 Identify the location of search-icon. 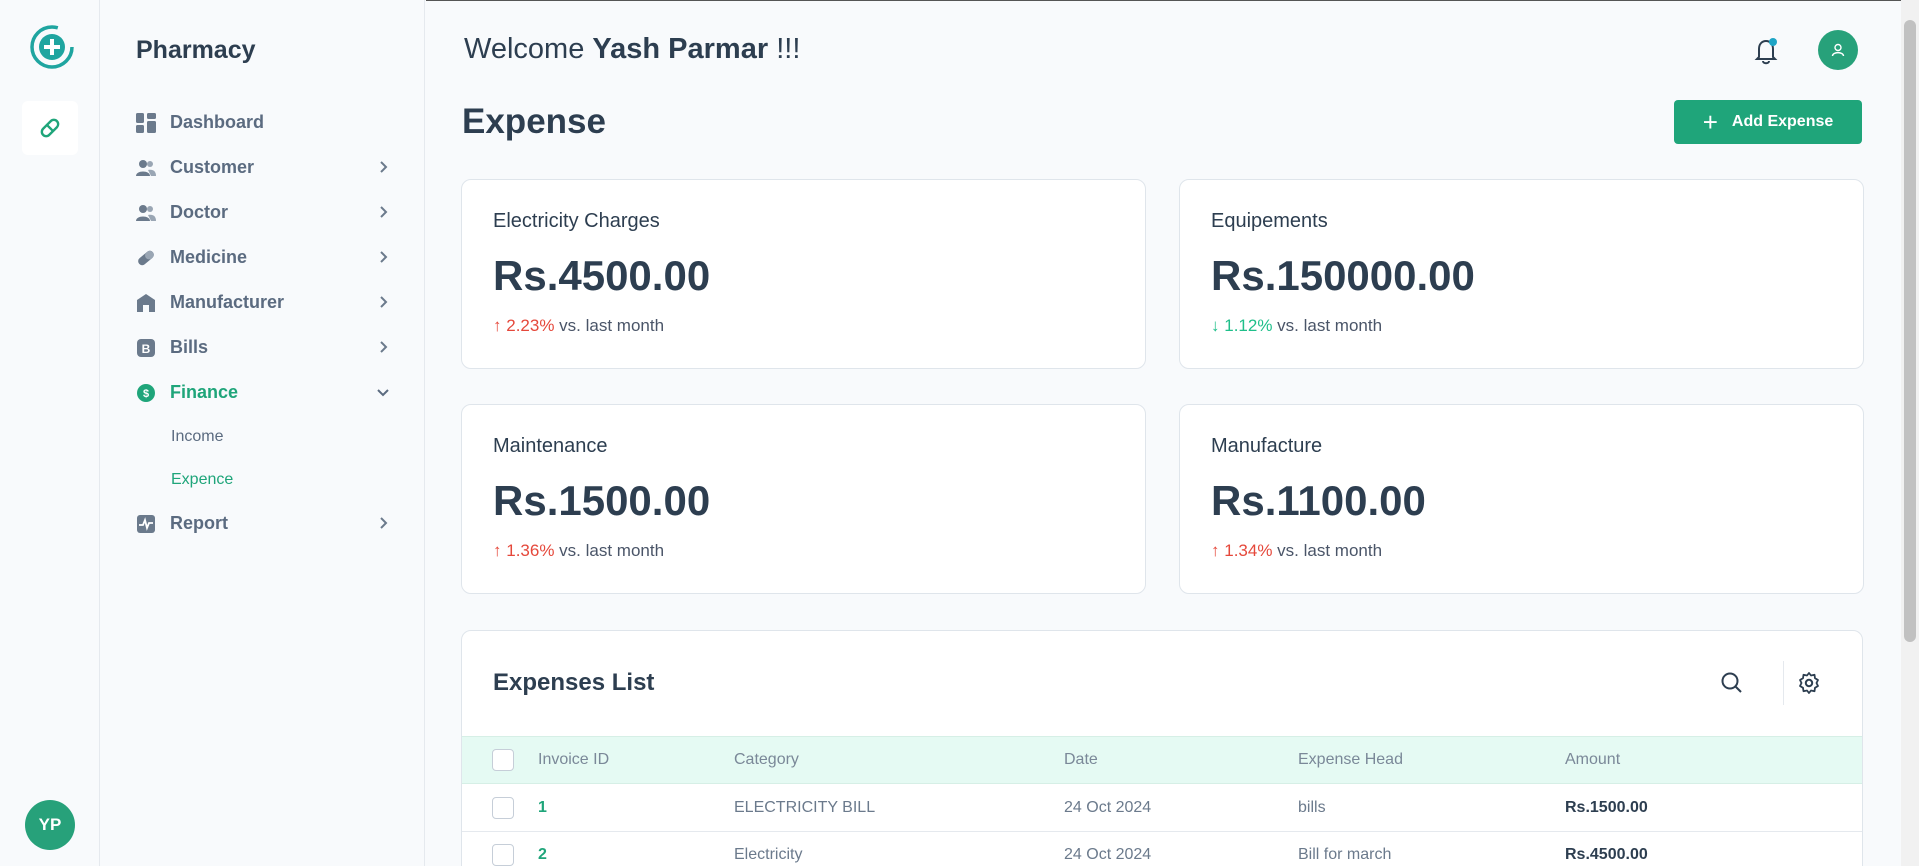
(1732, 683).